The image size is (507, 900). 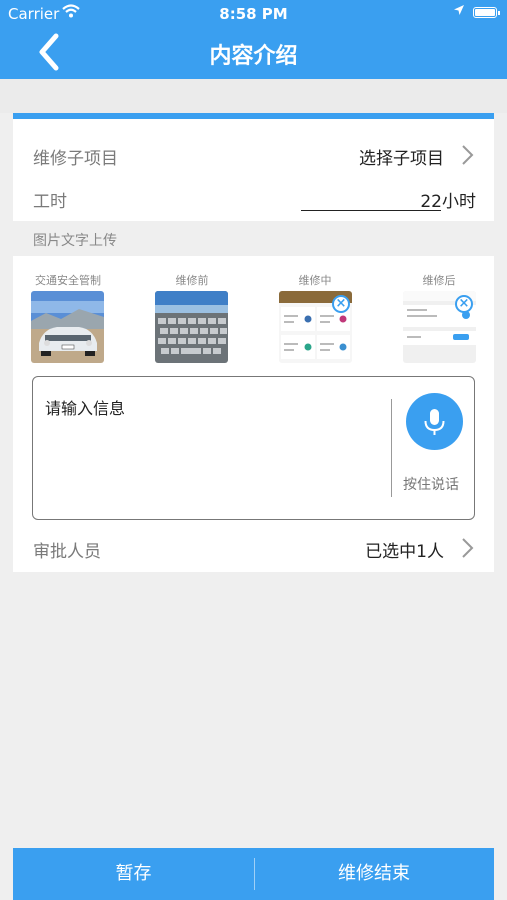 I want to click on microphone-icon, so click(x=434, y=422).